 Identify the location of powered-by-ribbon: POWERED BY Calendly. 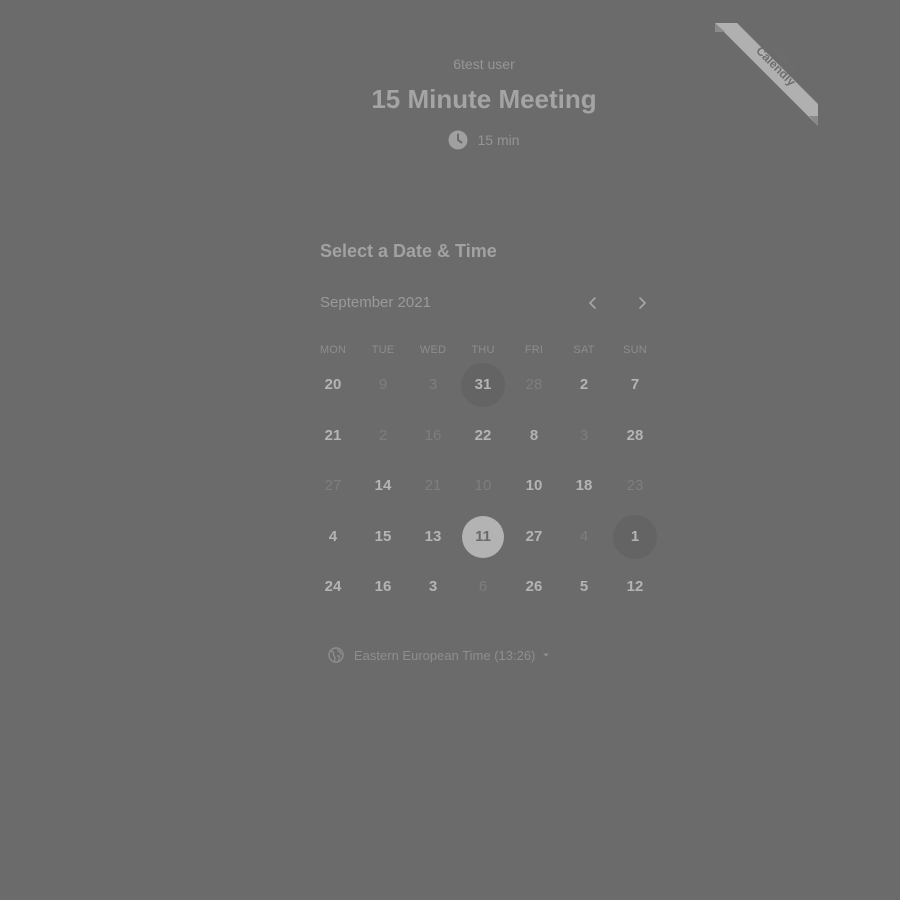
(766, 74).